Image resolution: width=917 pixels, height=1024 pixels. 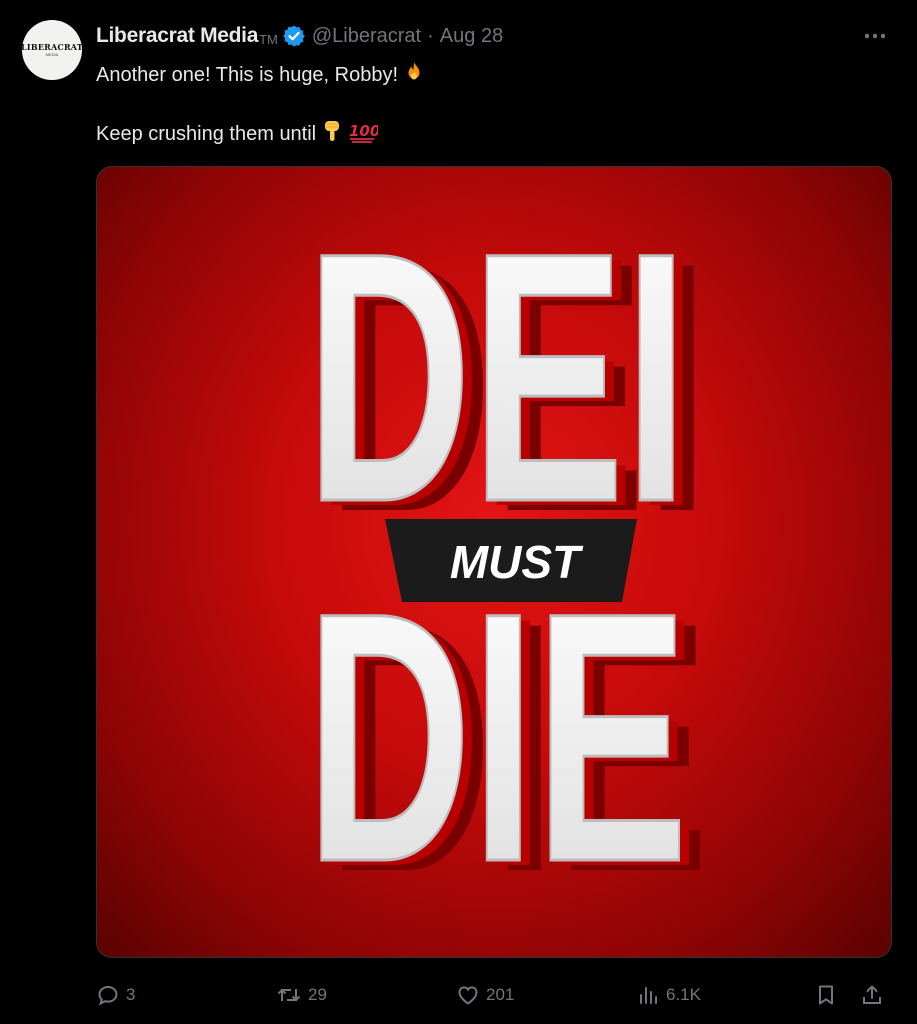 I want to click on reply-icon, so click(x=108, y=995).